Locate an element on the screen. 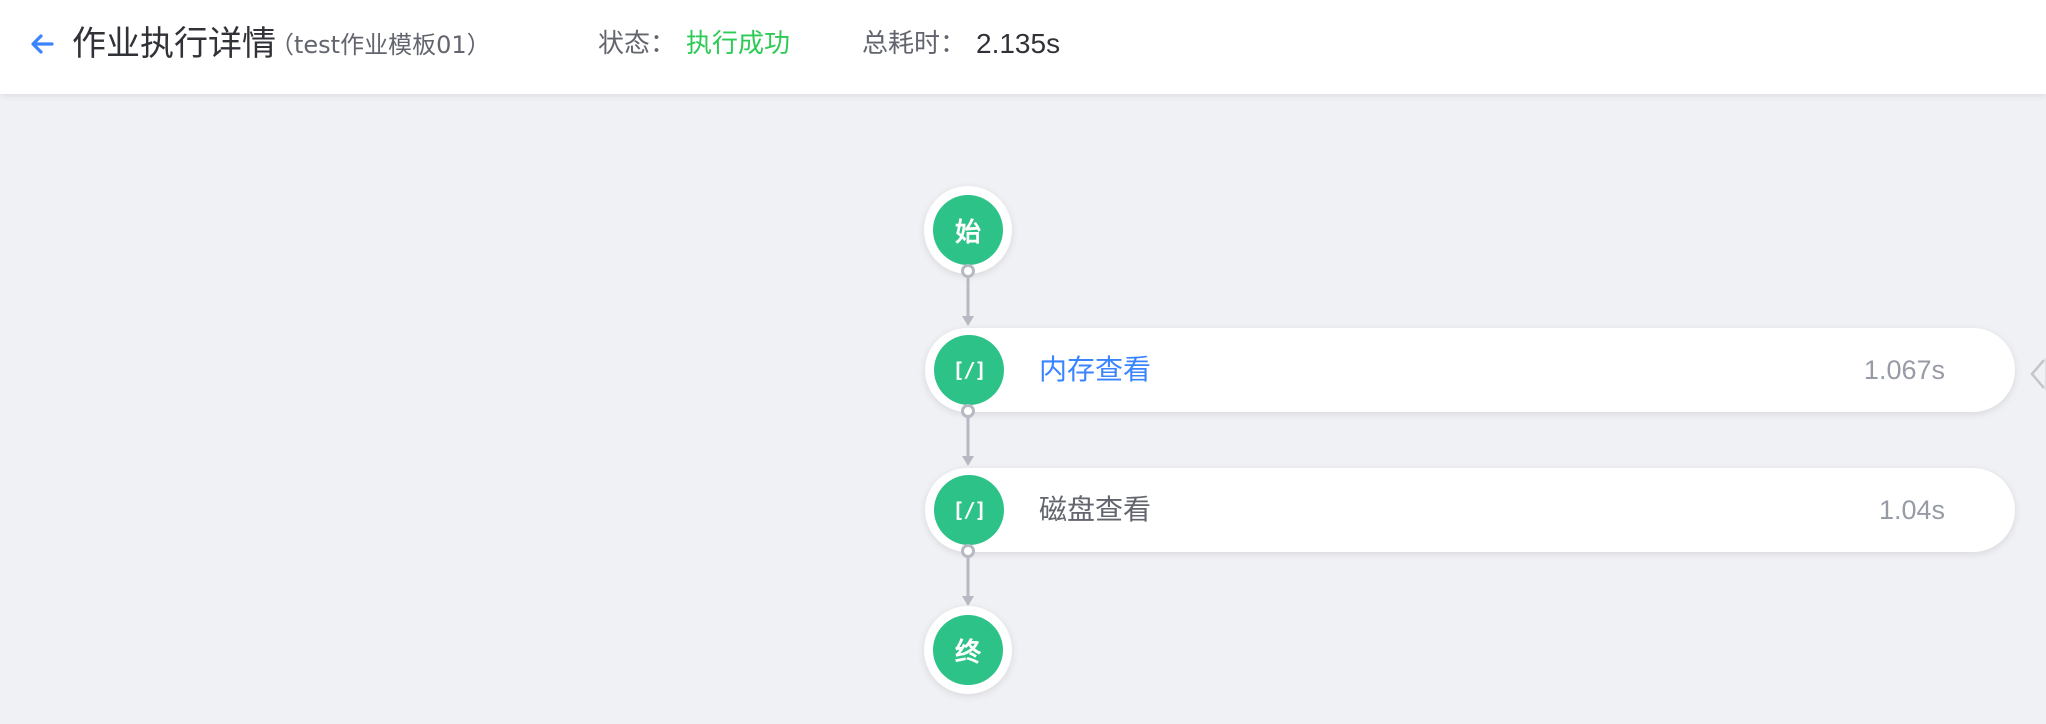 The image size is (2046, 724). end-node-circle: 终 is located at coordinates (968, 650).